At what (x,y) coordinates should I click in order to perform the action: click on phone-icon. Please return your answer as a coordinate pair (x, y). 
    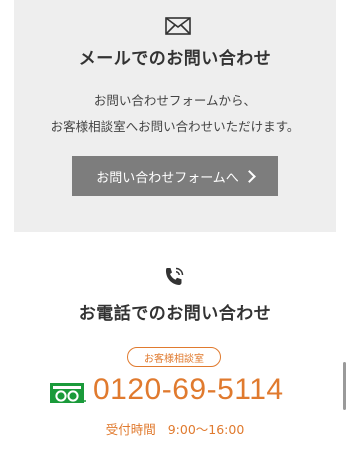
    Looking at the image, I should click on (175, 276).